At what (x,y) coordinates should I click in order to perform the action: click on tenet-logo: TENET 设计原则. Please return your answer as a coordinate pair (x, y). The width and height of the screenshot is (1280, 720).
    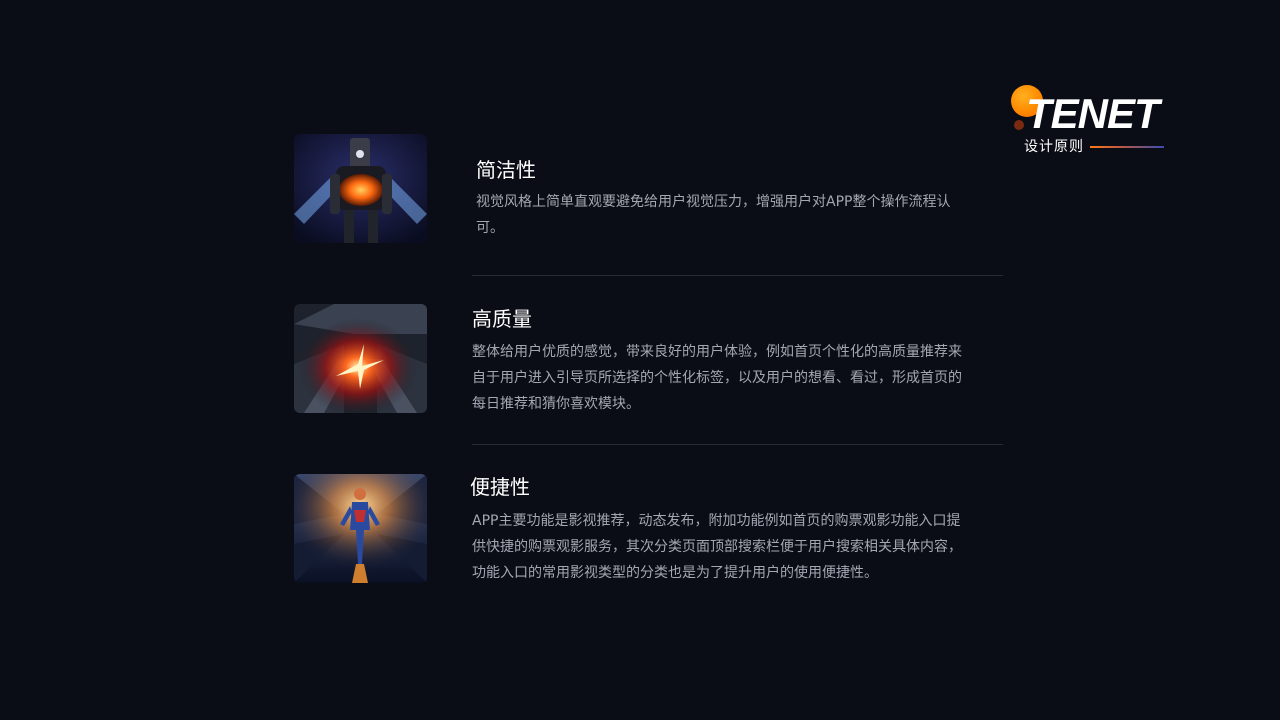
    Looking at the image, I should click on (1090, 122).